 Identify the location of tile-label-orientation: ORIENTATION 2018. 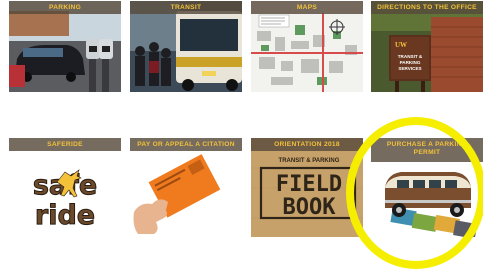
(307, 144).